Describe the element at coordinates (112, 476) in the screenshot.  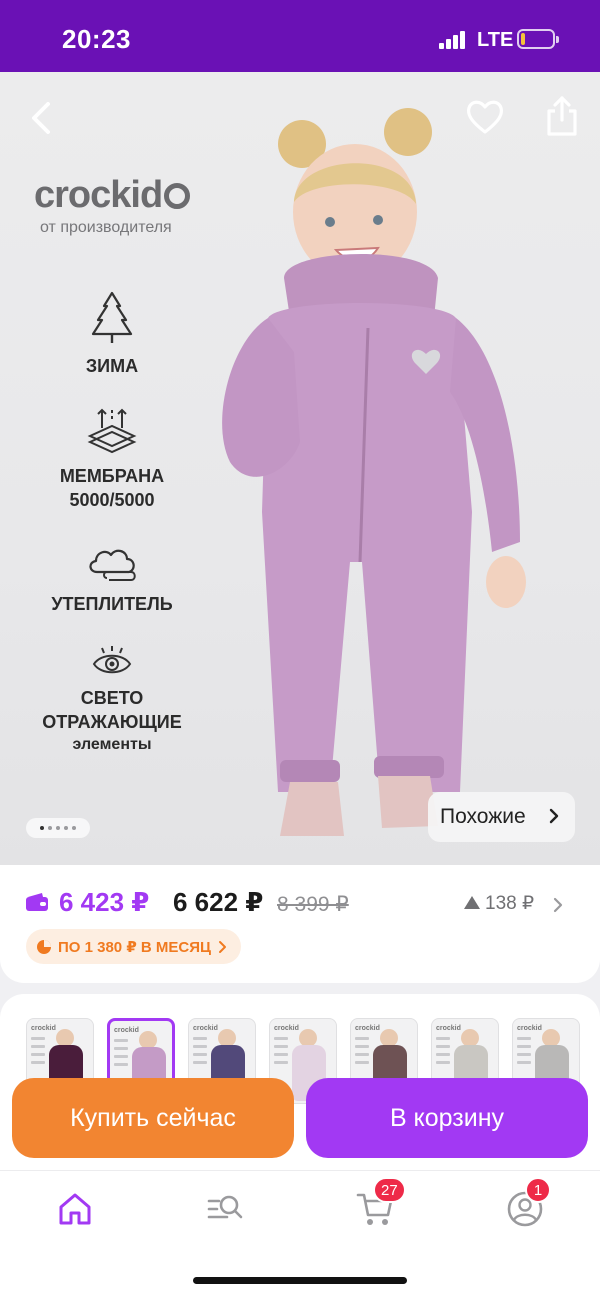
I see `feature-label: МЕМБРАНА` at that location.